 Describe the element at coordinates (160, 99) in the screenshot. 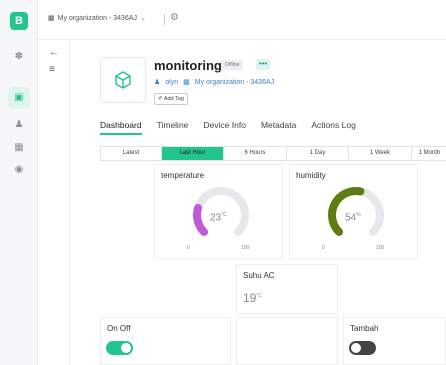

I see `tag-icon: ✐` at that location.